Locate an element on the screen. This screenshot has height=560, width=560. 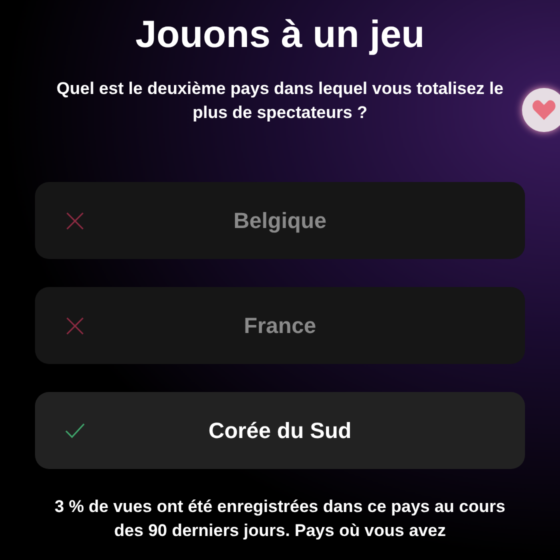
page-title: Jouons à un jeu is located at coordinates (280, 35).